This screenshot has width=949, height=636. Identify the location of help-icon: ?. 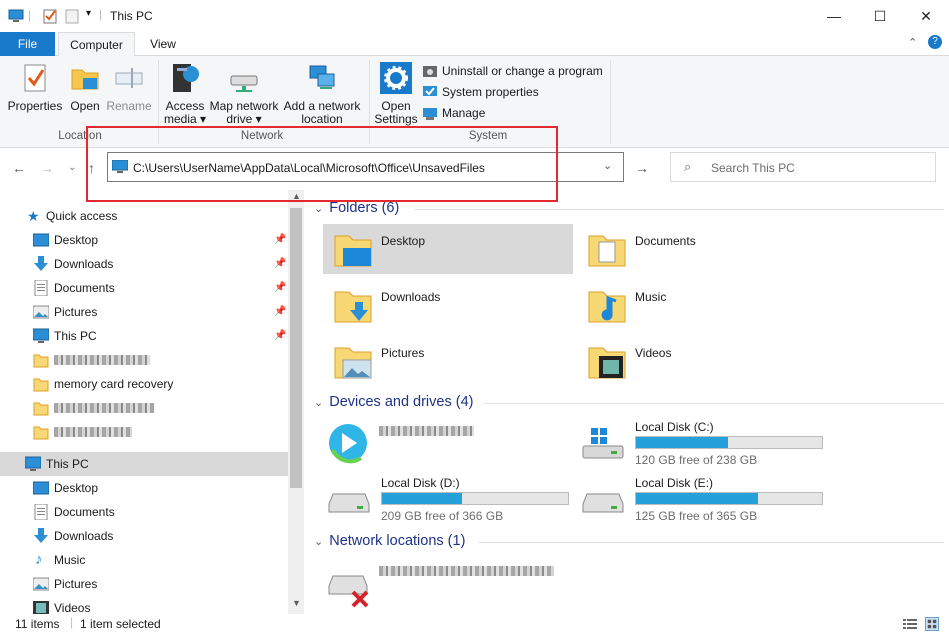
(935, 42).